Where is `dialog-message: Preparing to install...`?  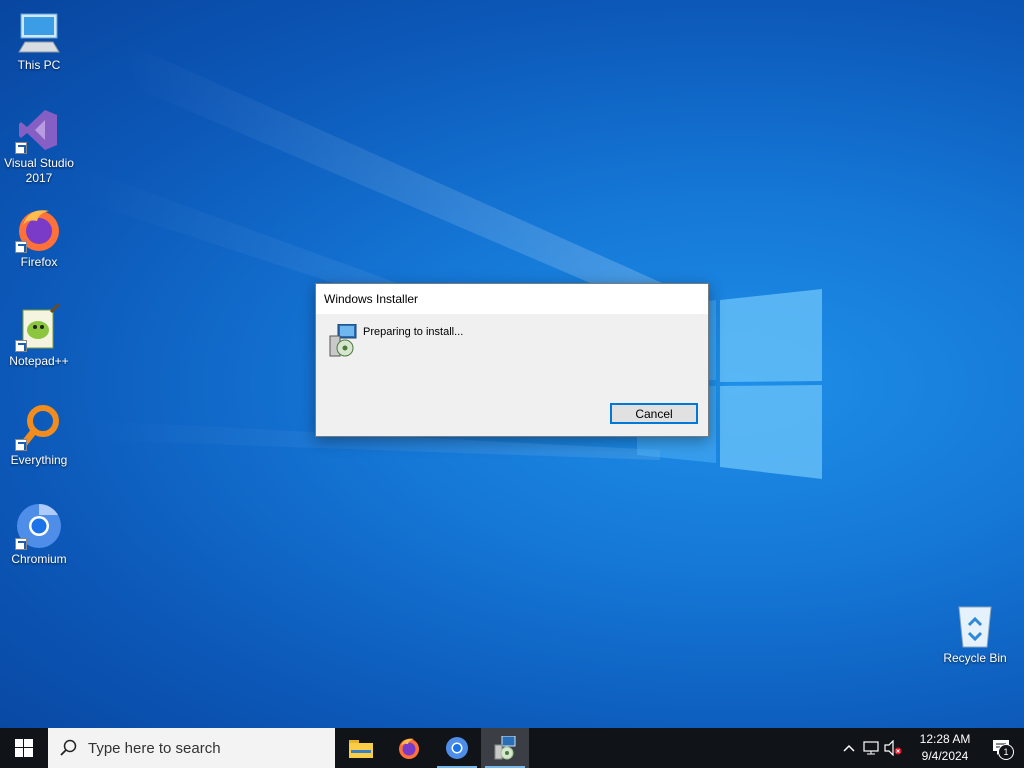 dialog-message: Preparing to install... is located at coordinates (413, 332).